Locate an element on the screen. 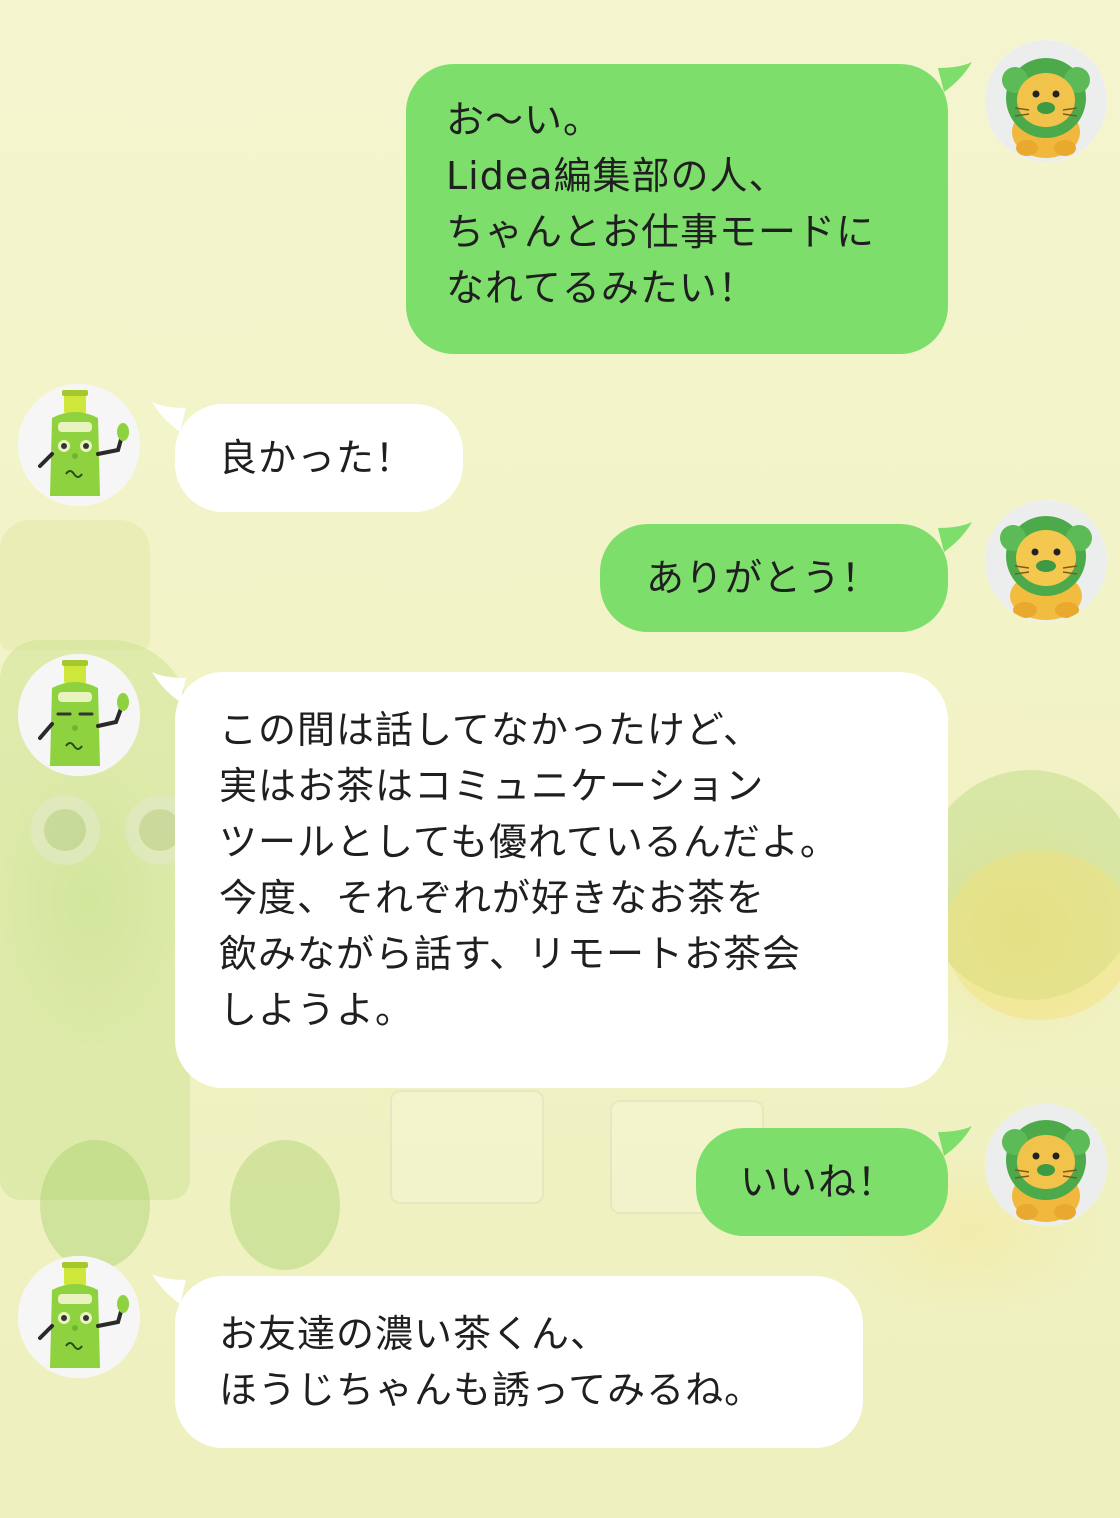 Image resolution: width=1120 pixels, height=1518 pixels. message-bubble: お〜い。 Lidea編集部の人、 ちゃんとお仕事モードに なれてるみたい！ is located at coordinates (677, 209).